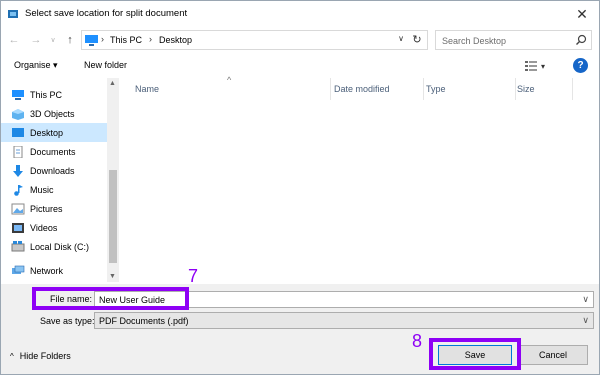 The height and width of the screenshot is (375, 600). I want to click on sidebar-item-desktop: Desktop, so click(54, 132).